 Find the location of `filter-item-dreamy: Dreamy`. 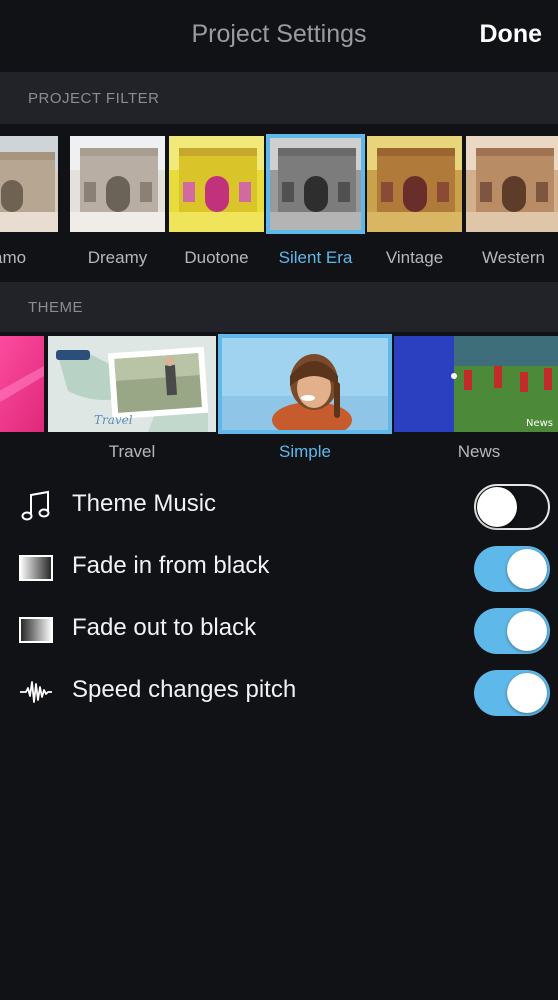

filter-item-dreamy: Dreamy is located at coordinates (117, 201).